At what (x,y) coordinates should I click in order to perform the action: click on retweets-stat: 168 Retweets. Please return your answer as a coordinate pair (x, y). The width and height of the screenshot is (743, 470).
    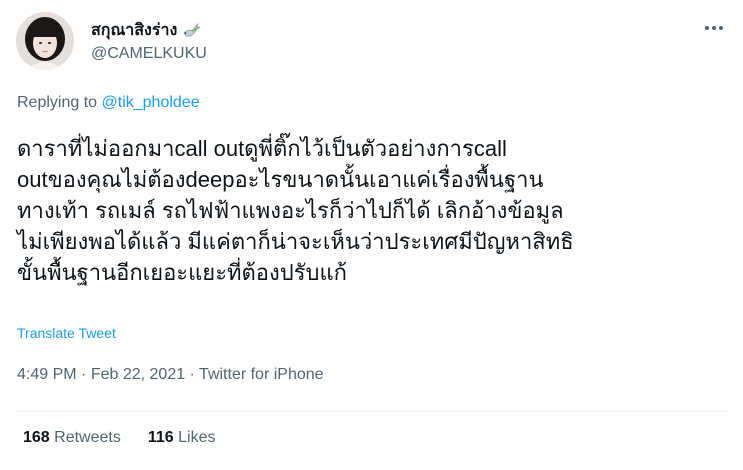
    Looking at the image, I should click on (72, 438).